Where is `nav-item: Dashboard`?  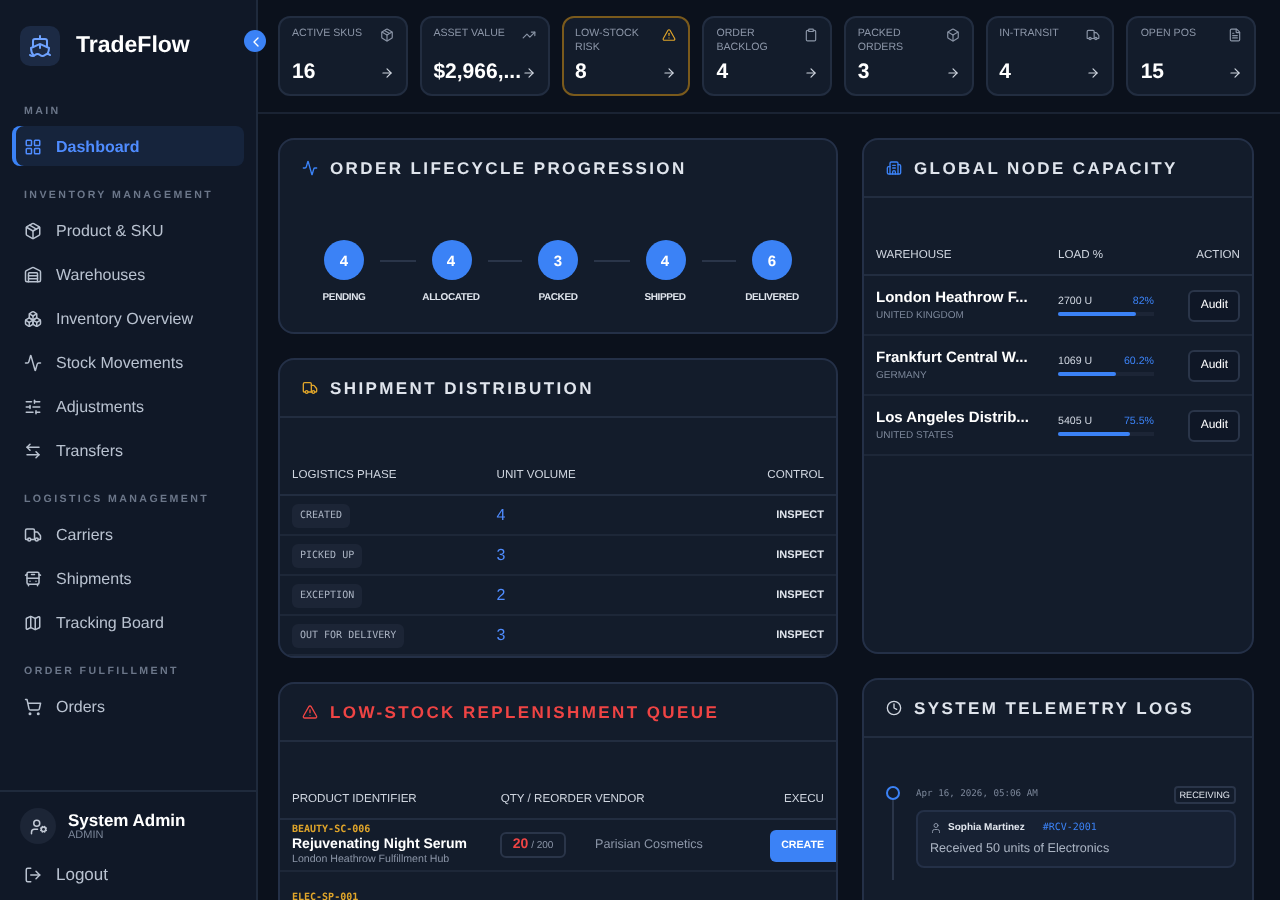
nav-item: Dashboard is located at coordinates (128, 146).